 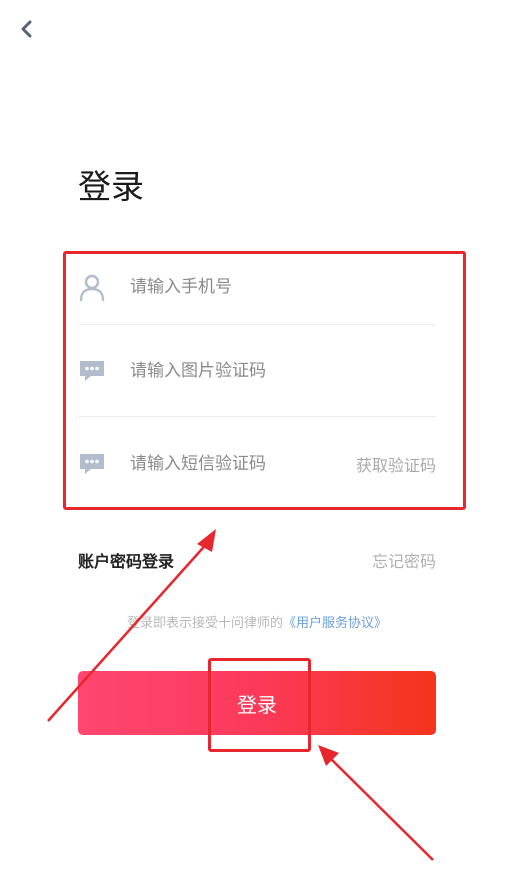 What do you see at coordinates (259, 705) in the screenshot?
I see `annotation-box-button` at bounding box center [259, 705].